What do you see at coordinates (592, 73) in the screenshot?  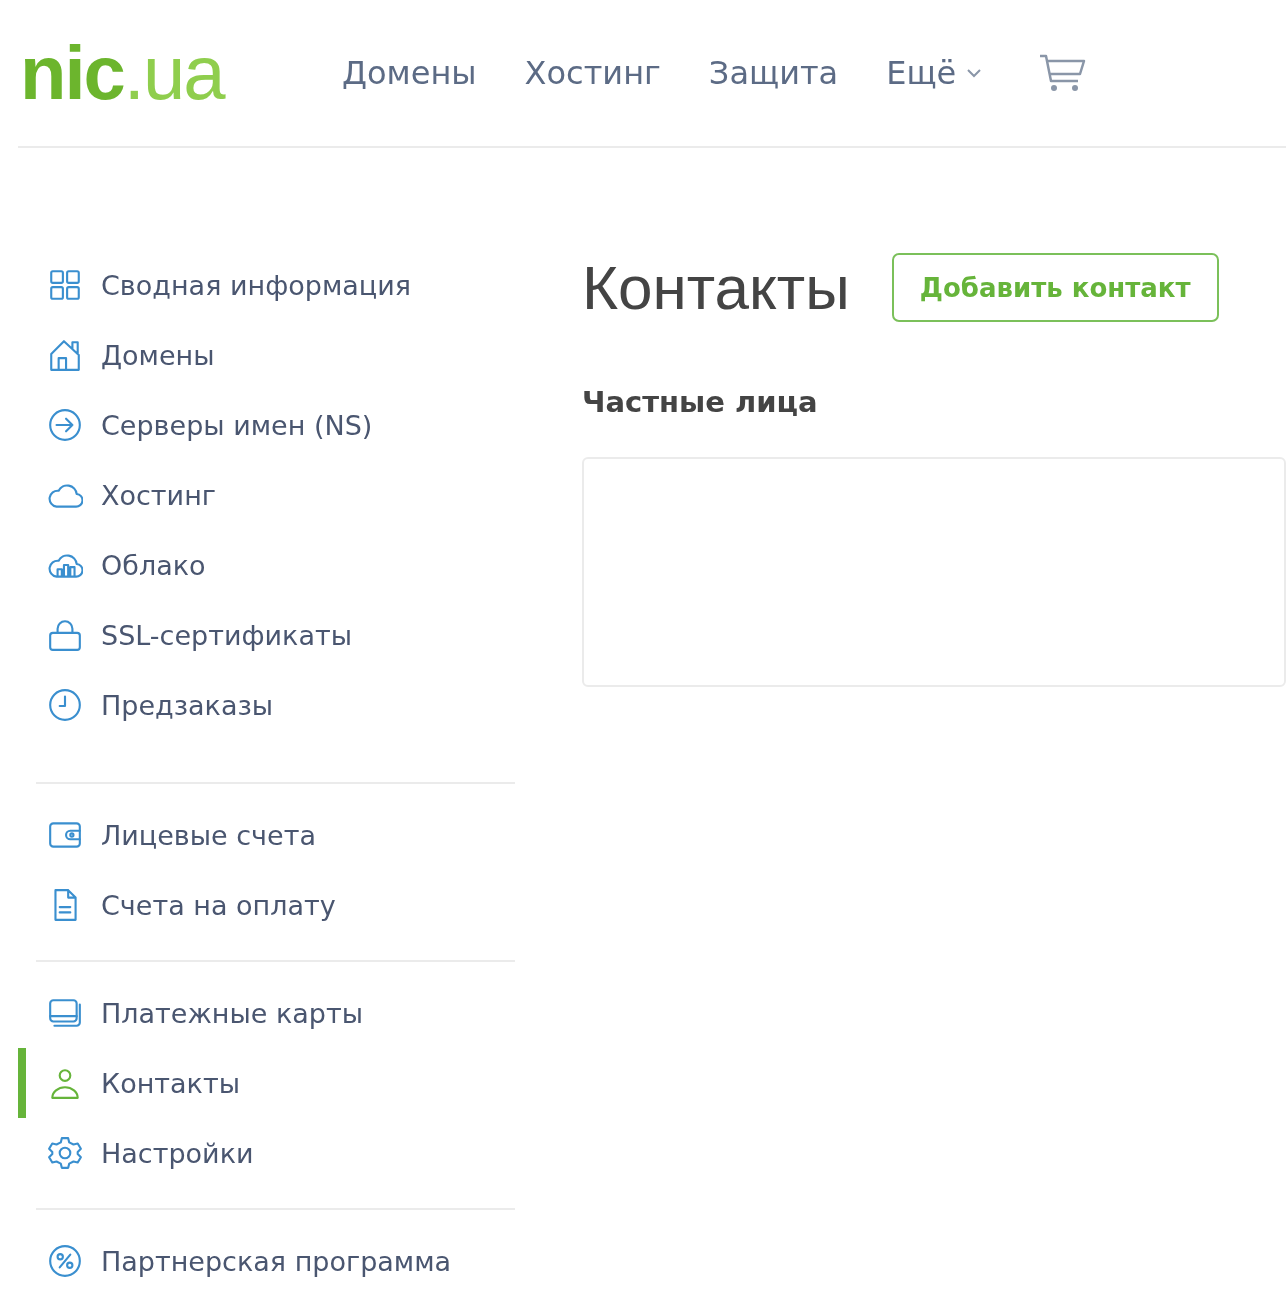 I see `nav-link: Хостинг` at bounding box center [592, 73].